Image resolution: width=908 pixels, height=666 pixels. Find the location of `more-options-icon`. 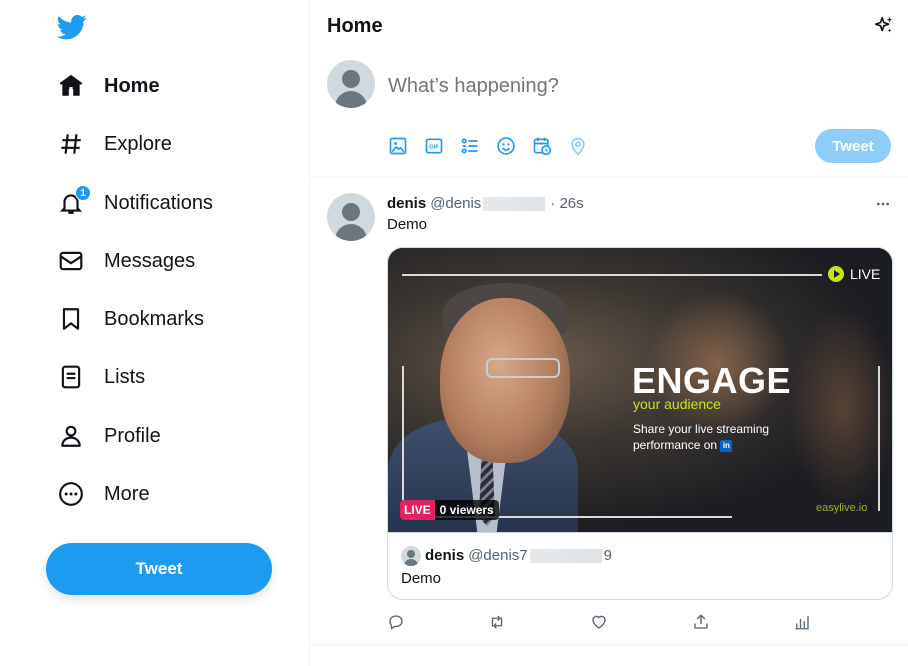

more-options-icon is located at coordinates (883, 204).